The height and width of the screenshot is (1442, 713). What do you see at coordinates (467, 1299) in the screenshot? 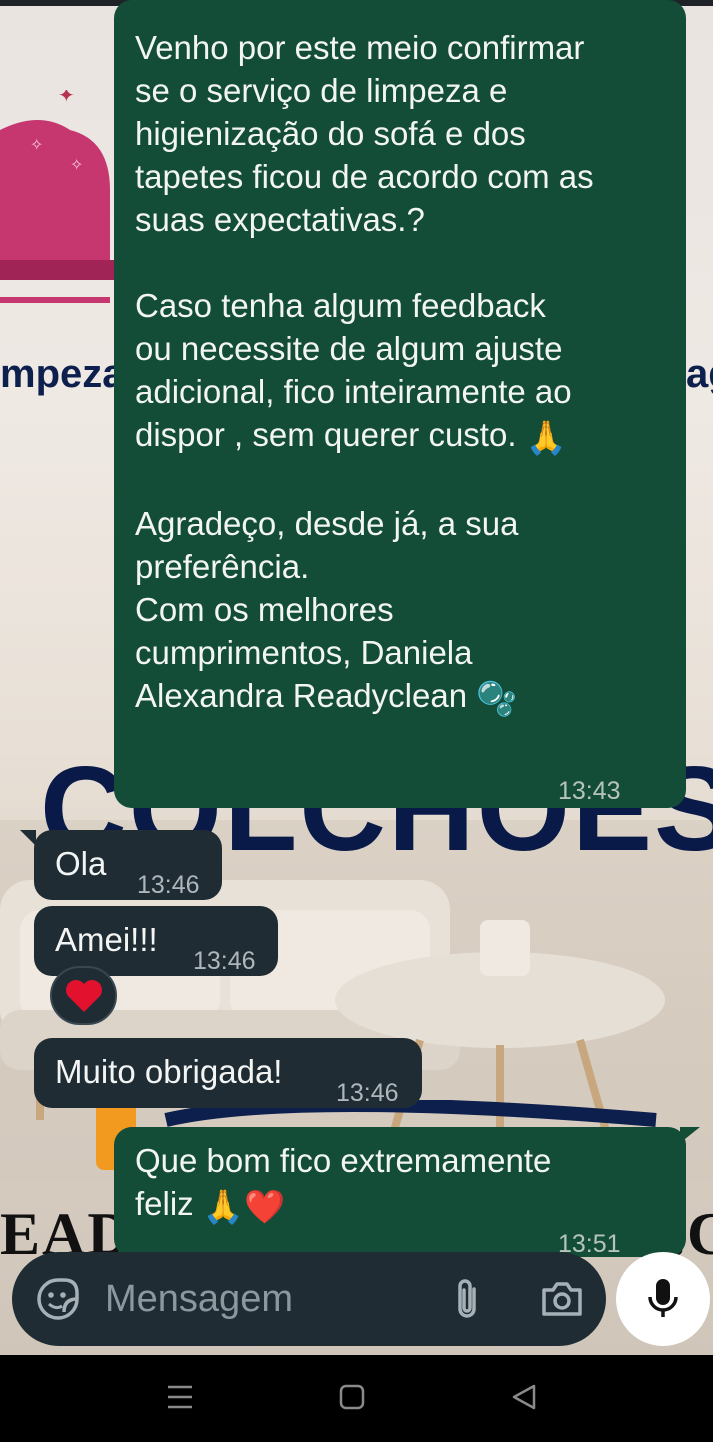
I see `paperclip-icon` at bounding box center [467, 1299].